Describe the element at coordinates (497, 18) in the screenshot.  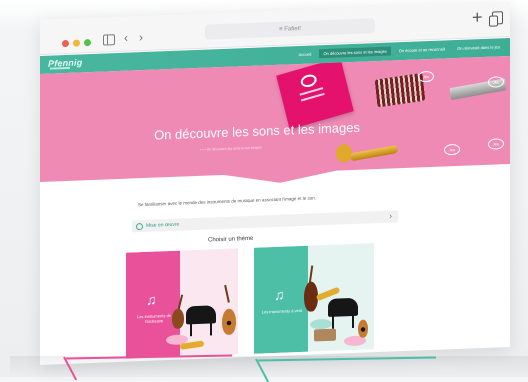
I see `tab-overview-icon` at that location.